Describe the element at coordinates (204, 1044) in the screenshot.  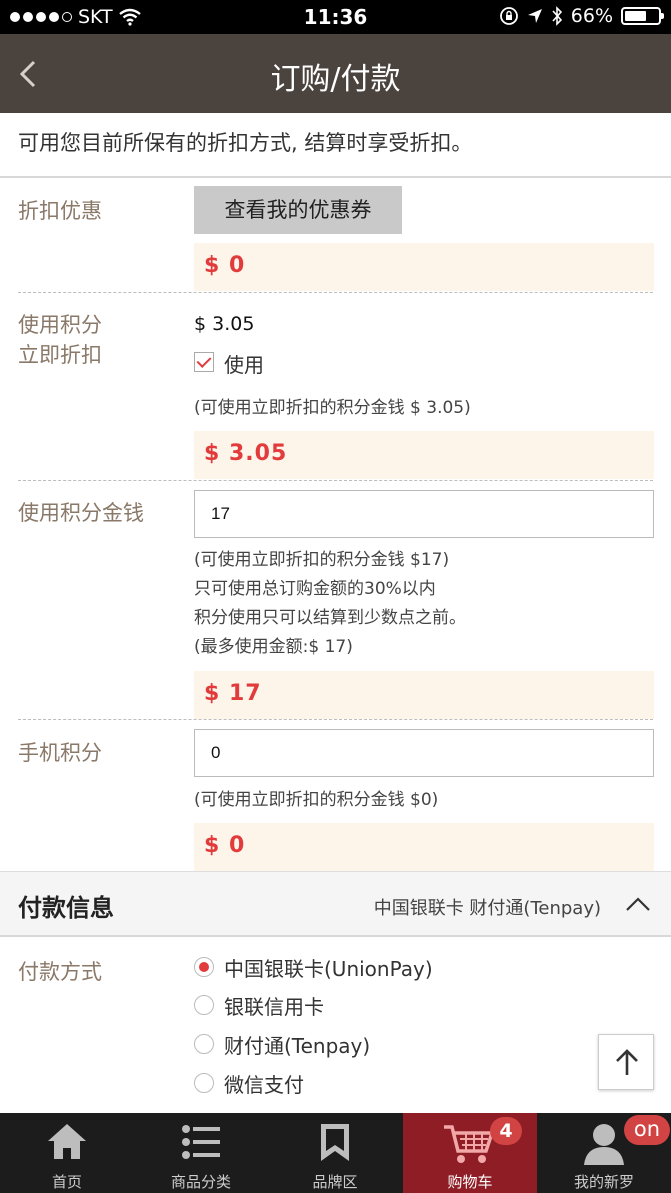
I see `radio-tenpay` at that location.